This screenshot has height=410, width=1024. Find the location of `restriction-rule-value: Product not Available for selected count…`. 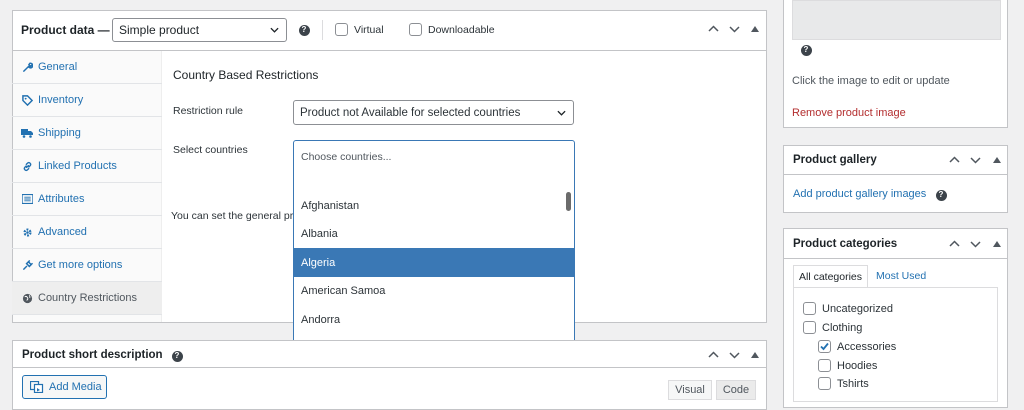

restriction-rule-value: Product not Available for selected count… is located at coordinates (410, 112).